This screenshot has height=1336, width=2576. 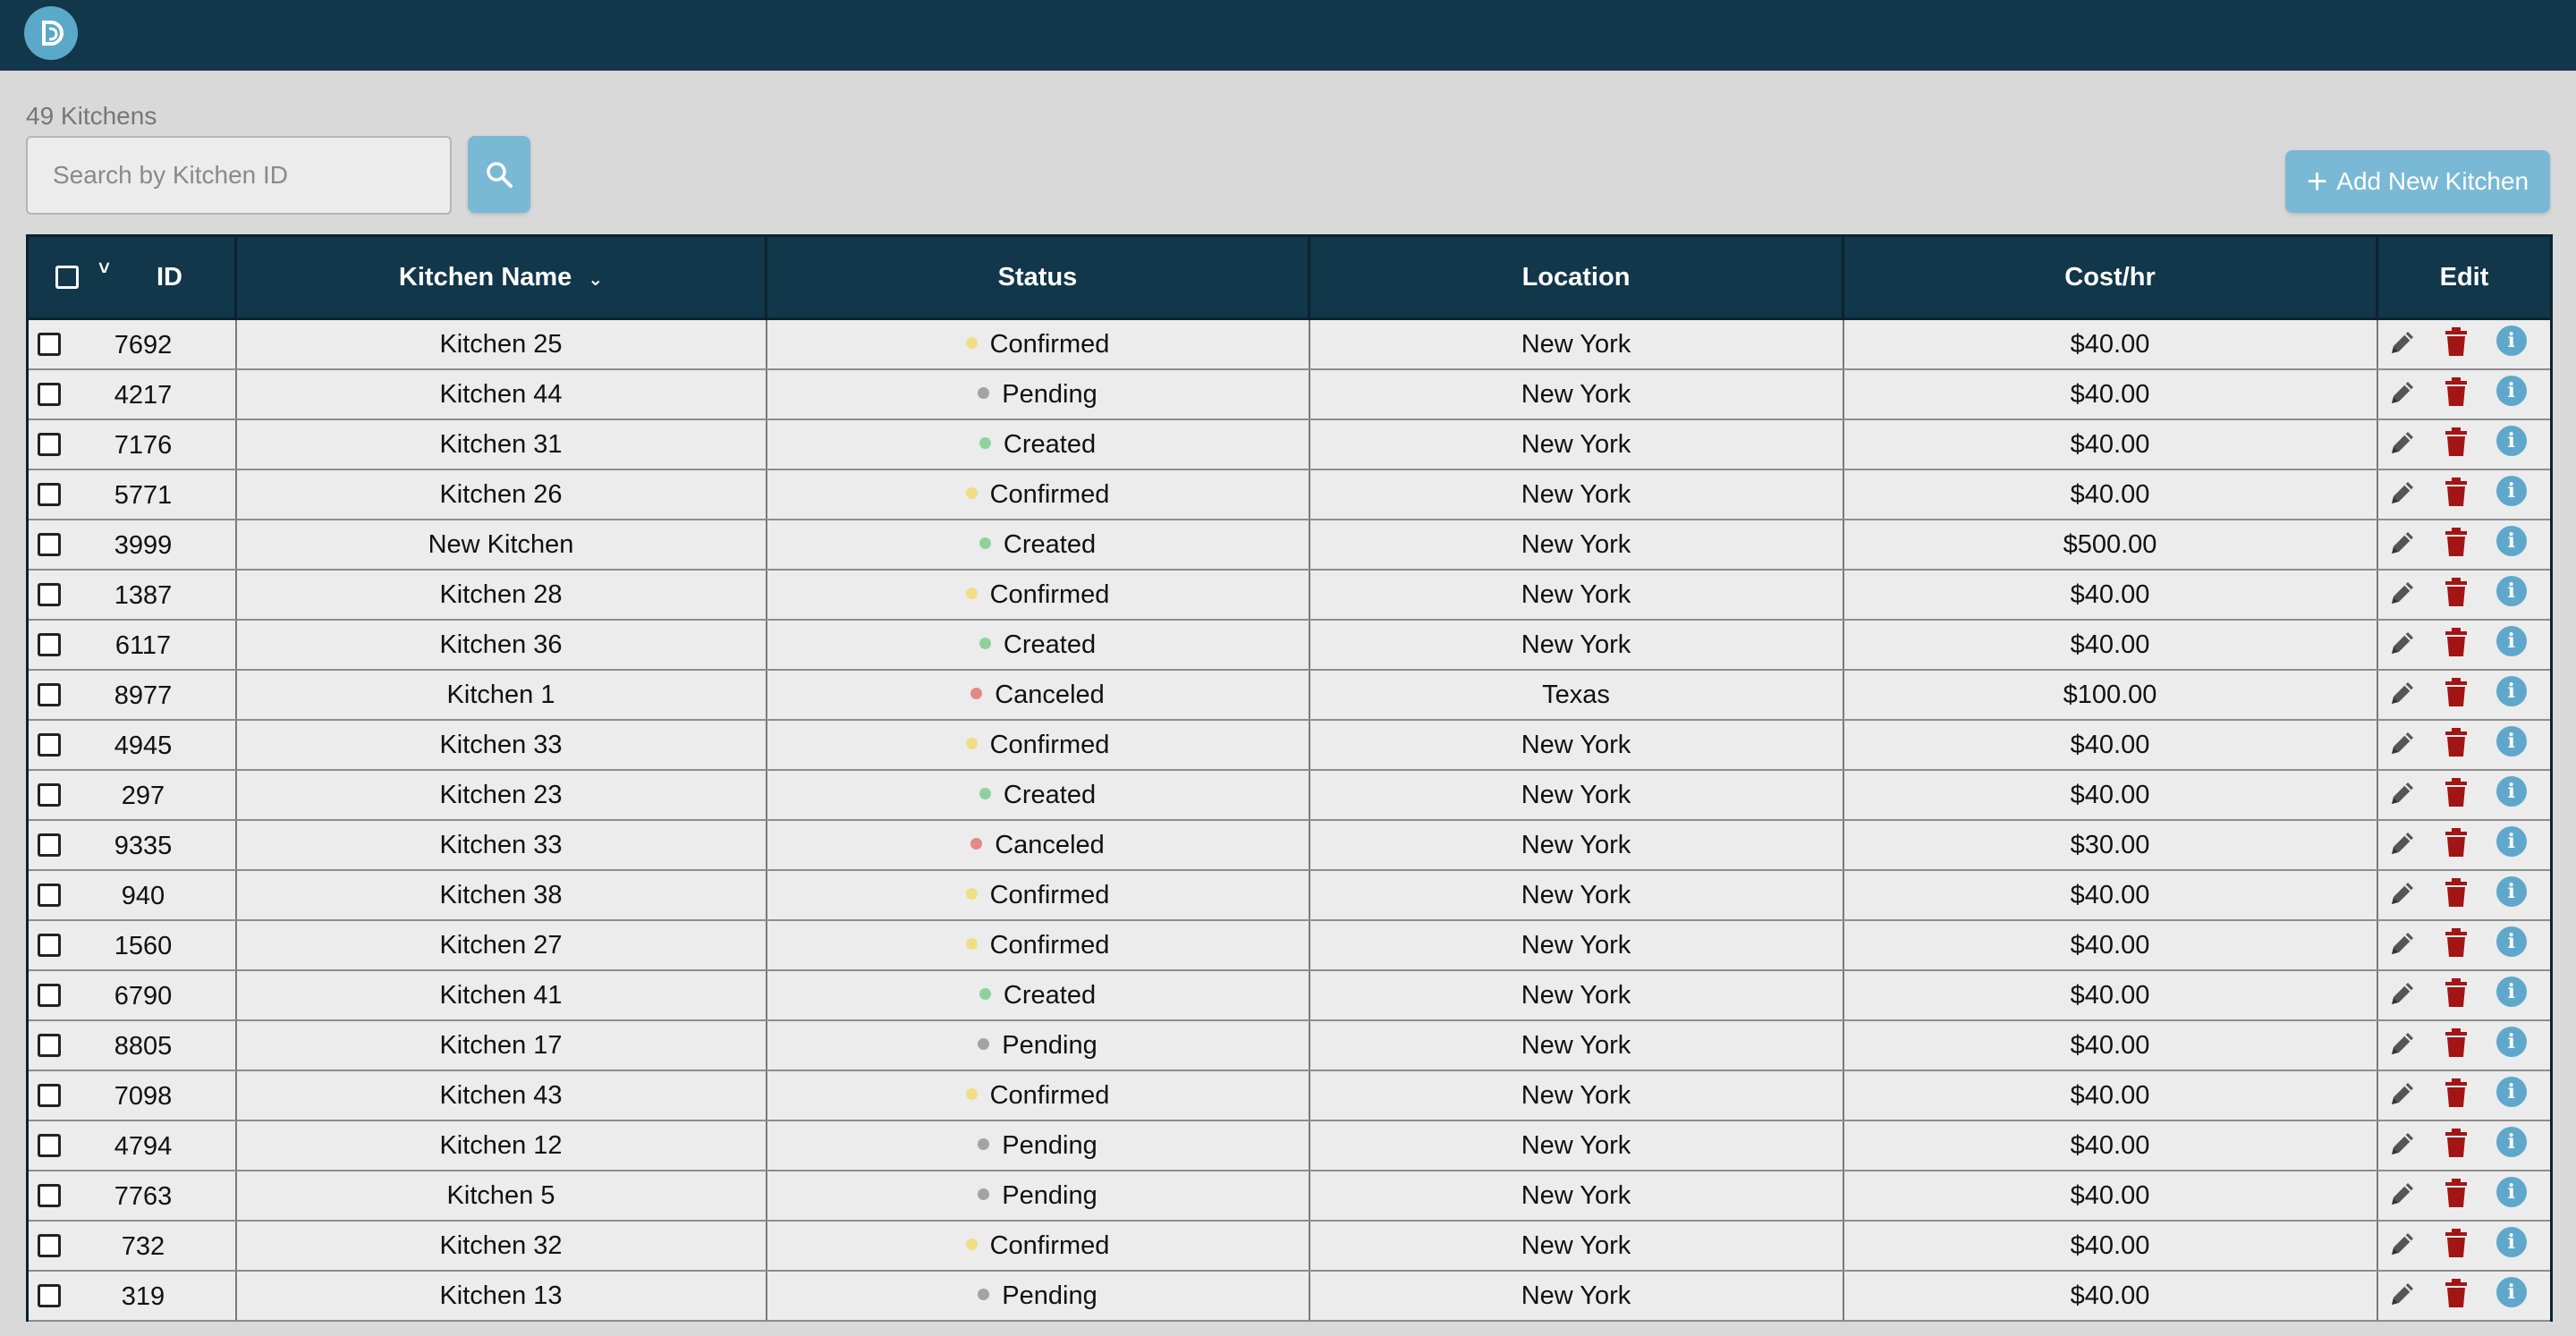 What do you see at coordinates (2417, 181) in the screenshot?
I see `add-new-kitchen-button: + Add New Kitchen` at bounding box center [2417, 181].